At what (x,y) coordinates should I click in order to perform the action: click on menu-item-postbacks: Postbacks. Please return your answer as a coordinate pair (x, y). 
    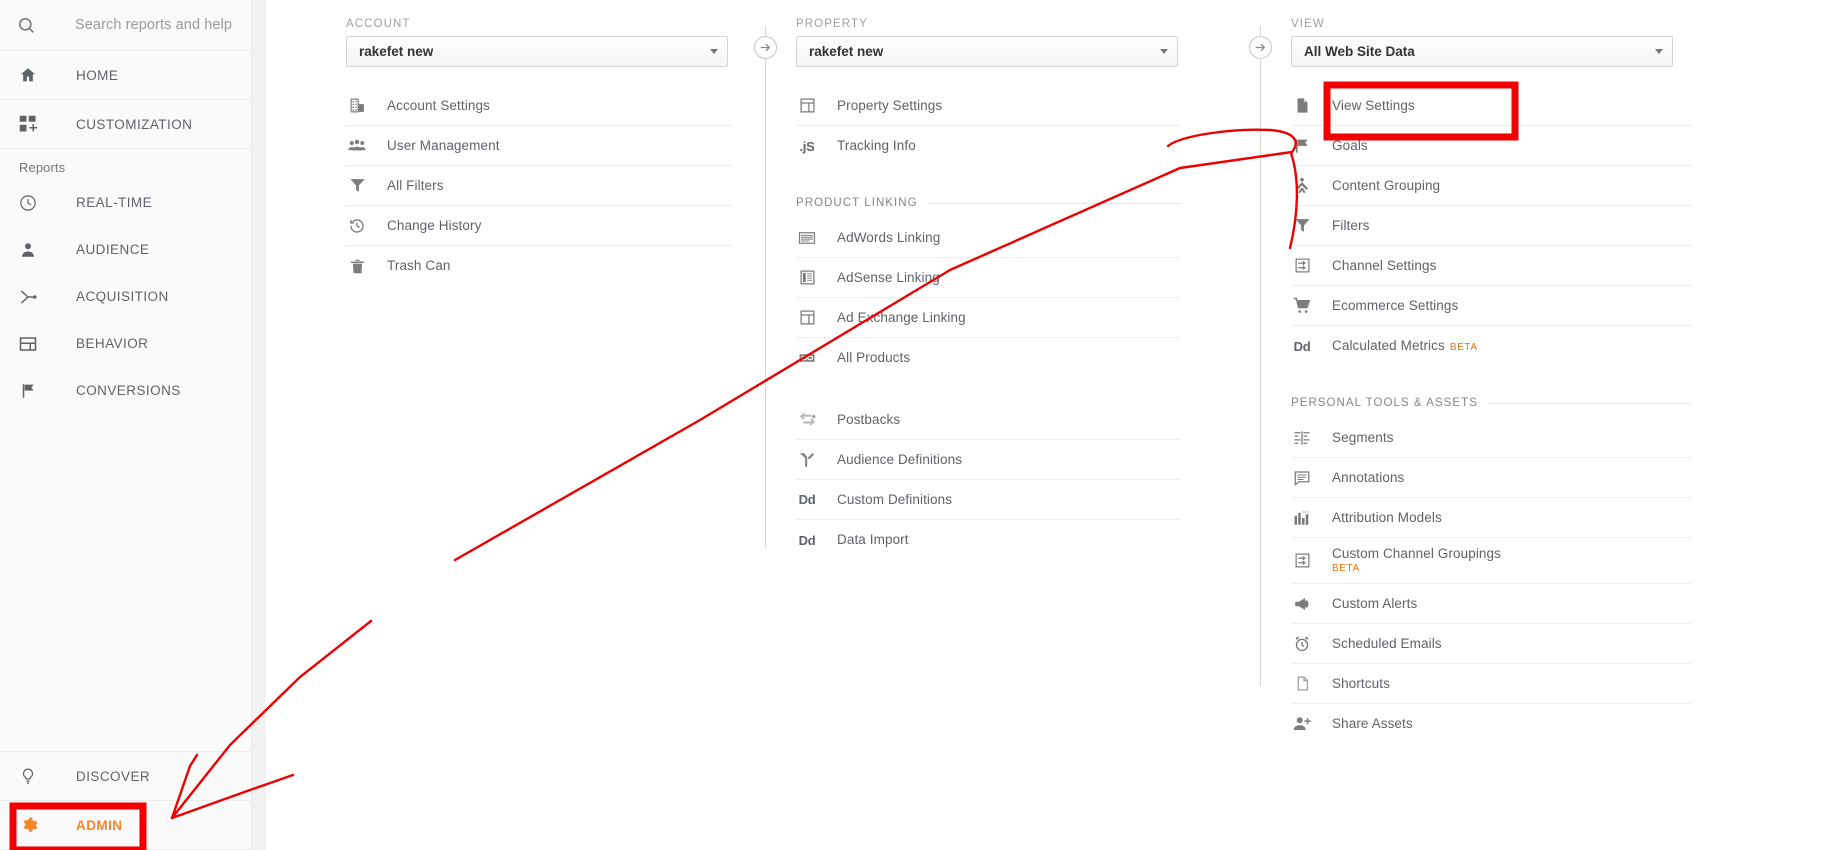
    Looking at the image, I should click on (988, 420).